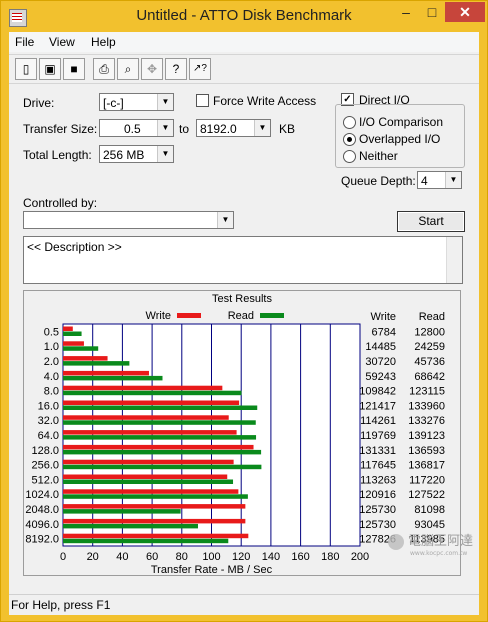  Describe the element at coordinates (132, 129) in the screenshot. I see `transfer-size-from-value: 0.5` at that location.